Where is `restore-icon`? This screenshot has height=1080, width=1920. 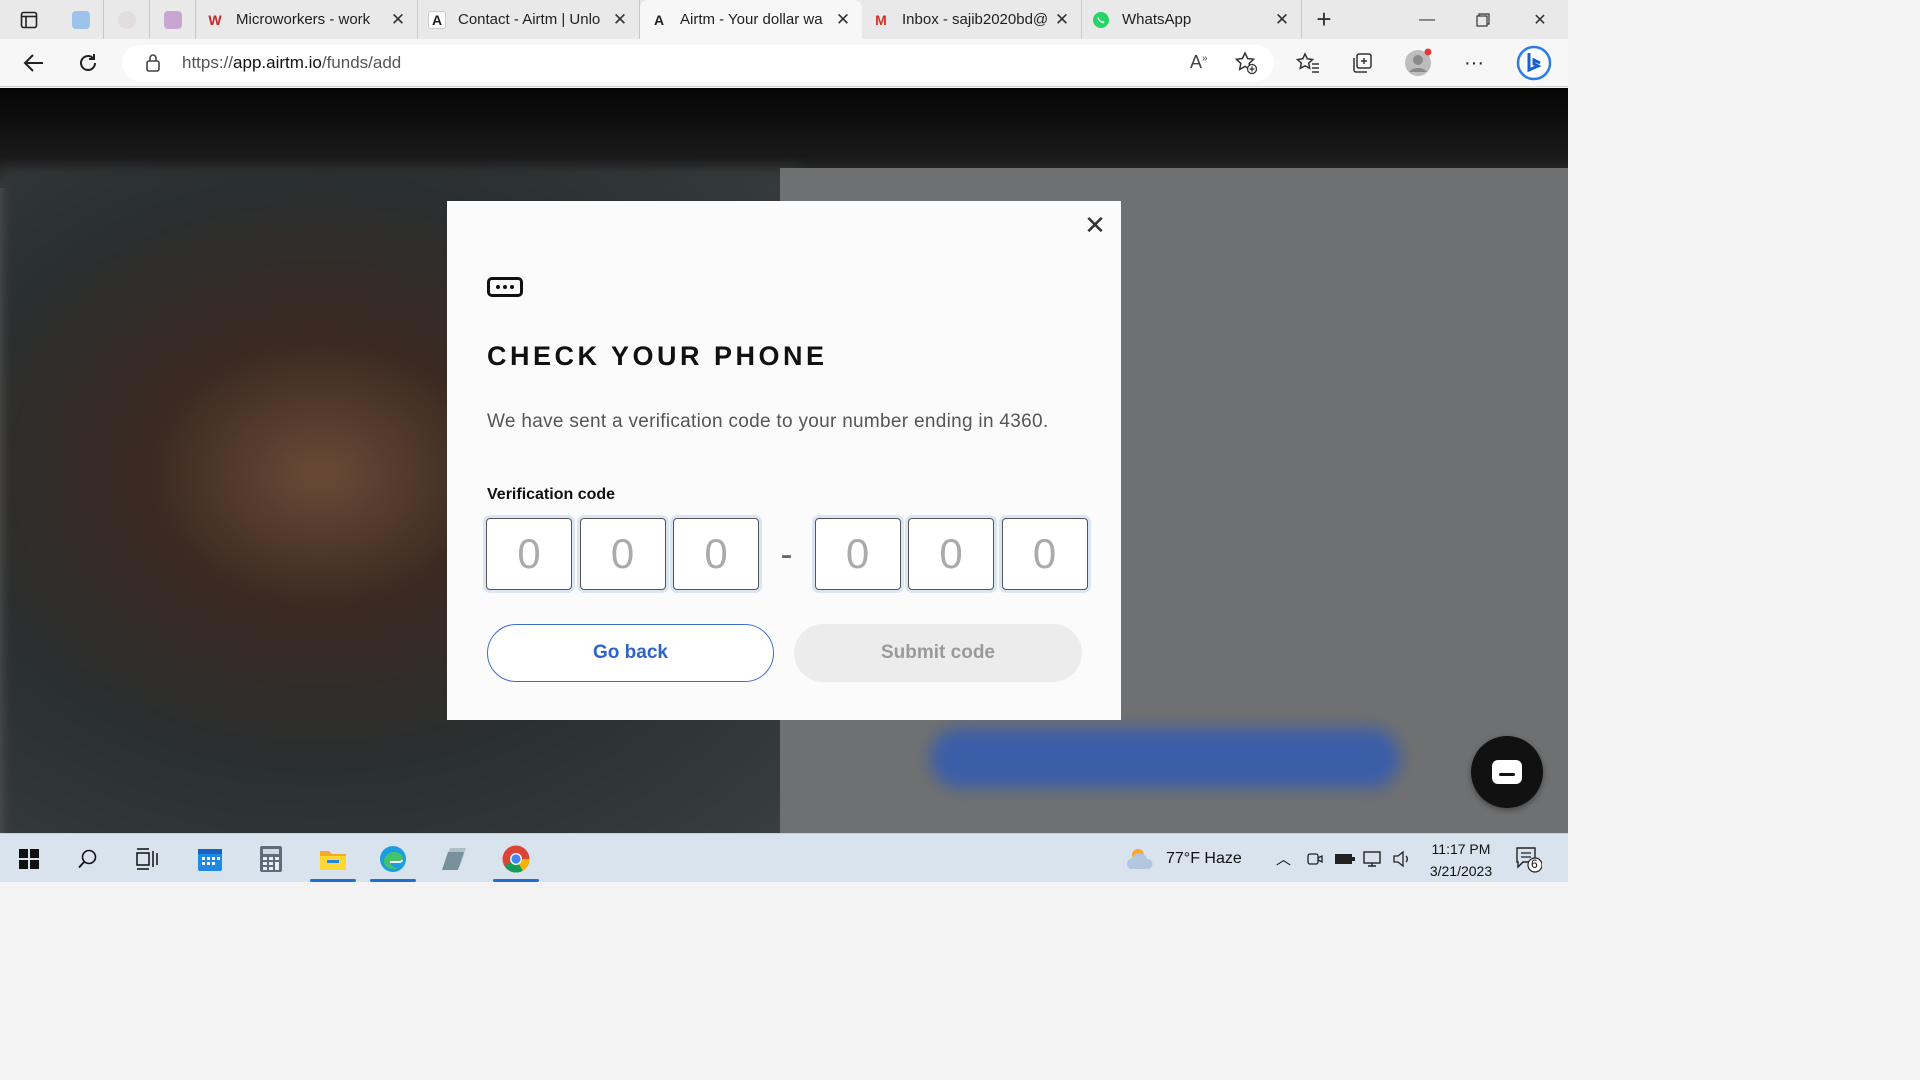 restore-icon is located at coordinates (1483, 19).